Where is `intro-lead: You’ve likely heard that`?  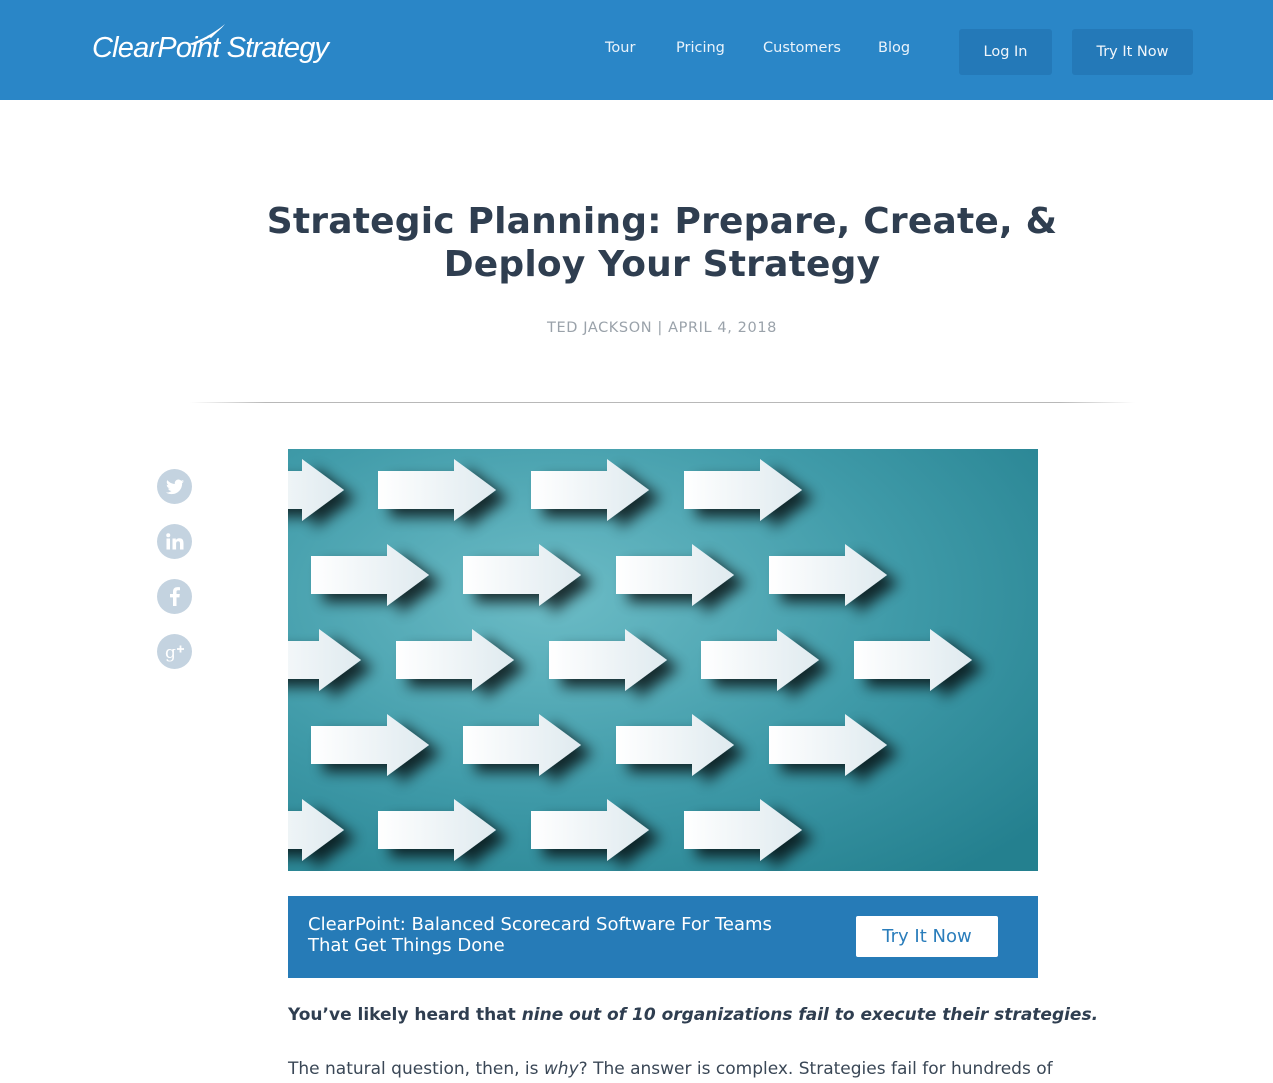
intro-lead: You’ve likely heard that is located at coordinates (405, 1015).